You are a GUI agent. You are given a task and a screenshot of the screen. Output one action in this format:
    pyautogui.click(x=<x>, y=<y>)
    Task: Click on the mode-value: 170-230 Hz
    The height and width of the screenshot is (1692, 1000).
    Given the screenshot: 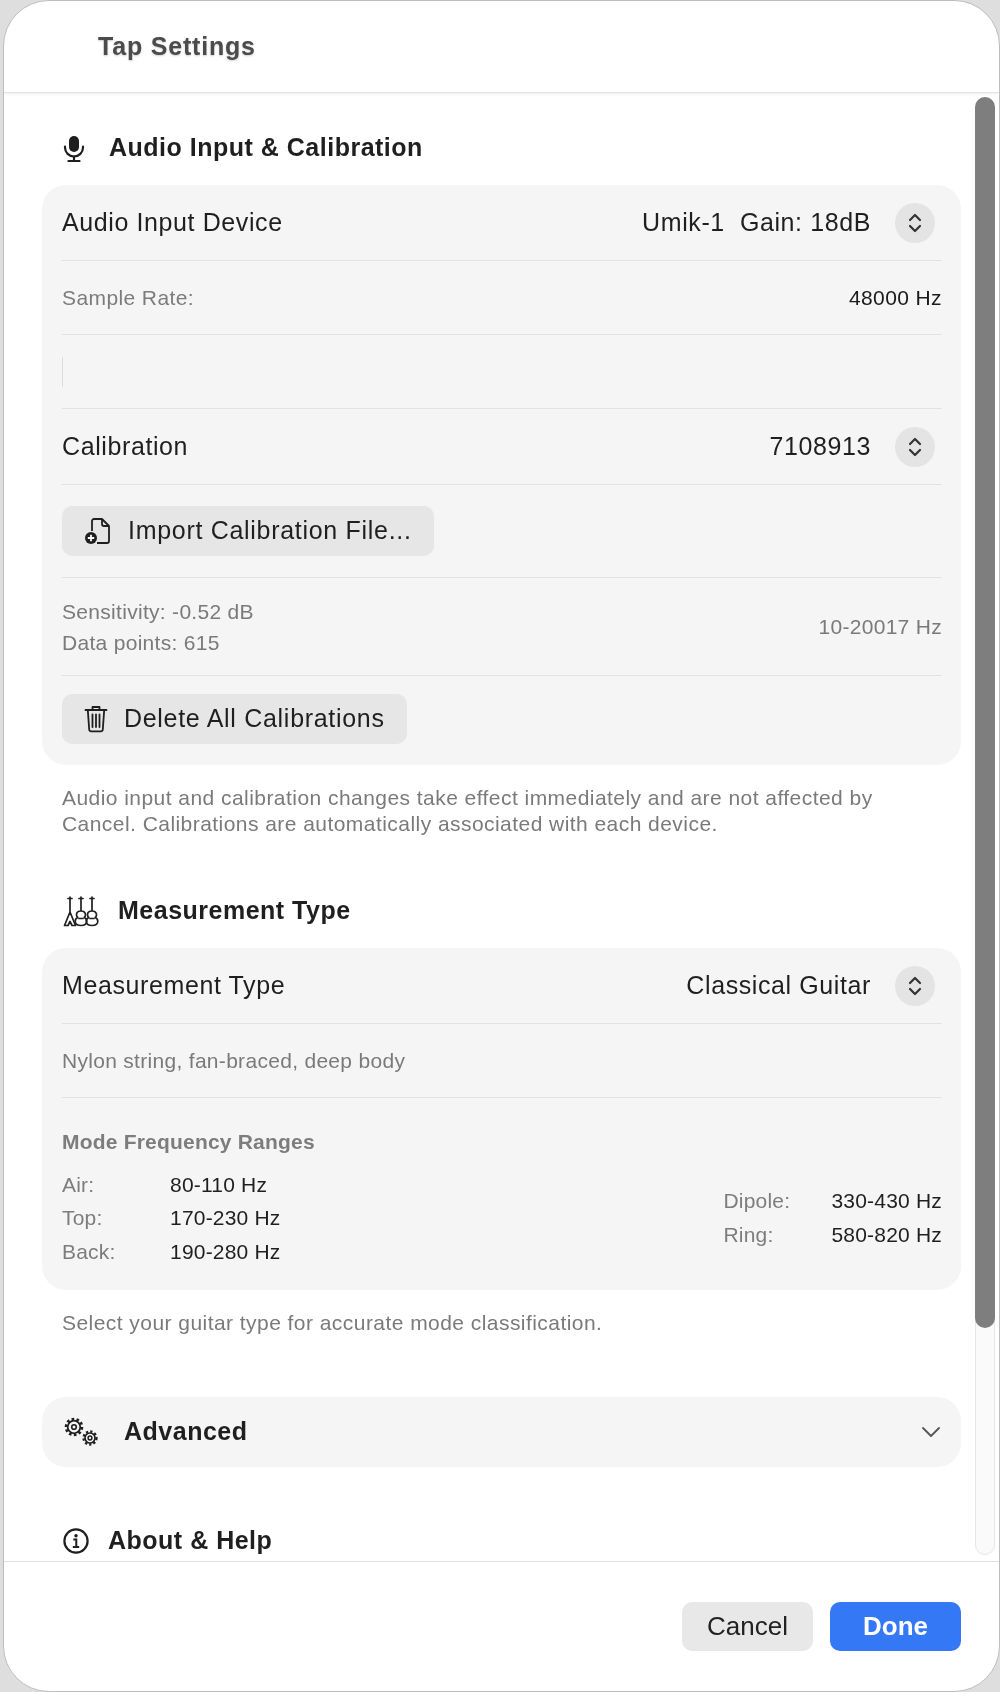 What is the action you would take?
    pyautogui.click(x=225, y=1218)
    